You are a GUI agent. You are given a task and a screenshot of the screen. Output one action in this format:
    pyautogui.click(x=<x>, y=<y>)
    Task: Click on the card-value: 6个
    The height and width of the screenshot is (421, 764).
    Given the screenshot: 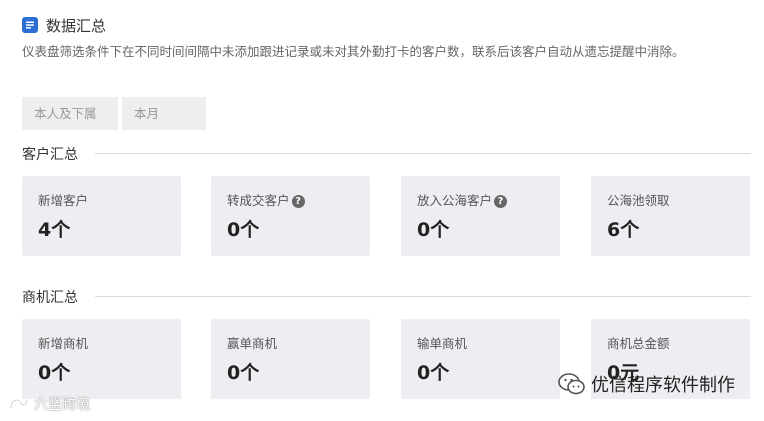 What is the action you would take?
    pyautogui.click(x=623, y=230)
    